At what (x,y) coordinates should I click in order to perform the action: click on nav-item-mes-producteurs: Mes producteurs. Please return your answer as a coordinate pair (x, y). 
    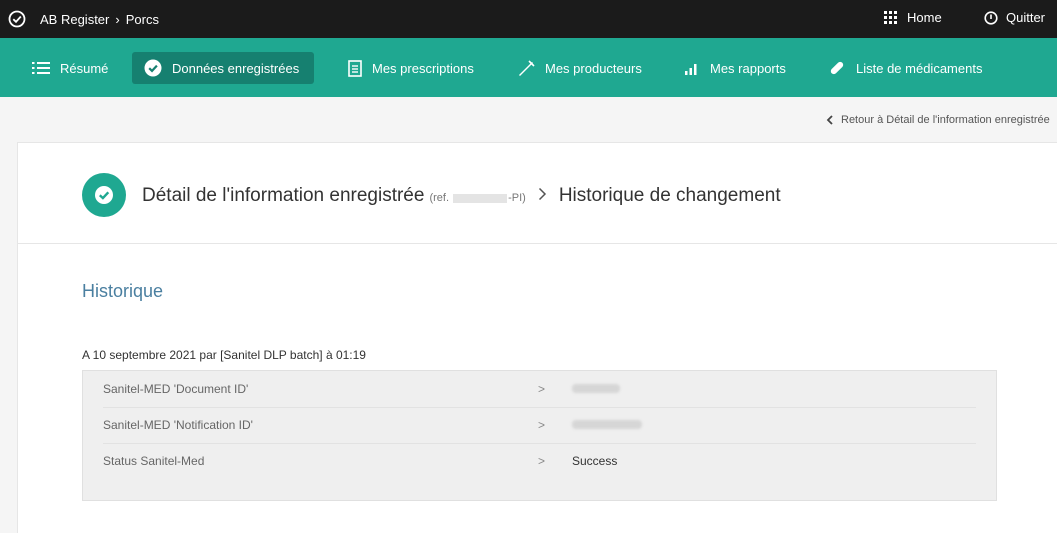
    Looking at the image, I should click on (579, 68).